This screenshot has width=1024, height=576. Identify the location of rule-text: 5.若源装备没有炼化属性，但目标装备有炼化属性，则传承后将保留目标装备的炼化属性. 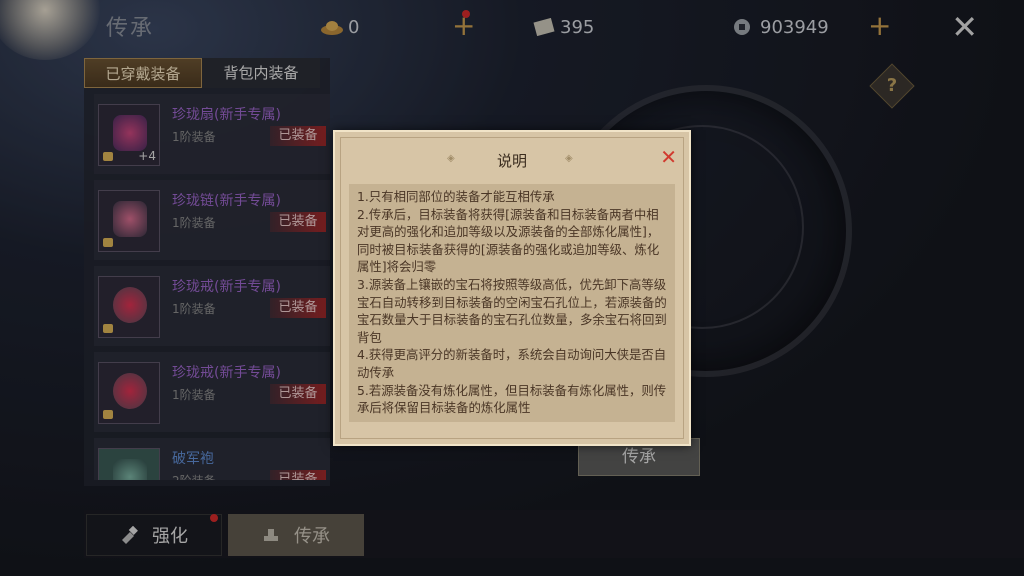
(512, 399).